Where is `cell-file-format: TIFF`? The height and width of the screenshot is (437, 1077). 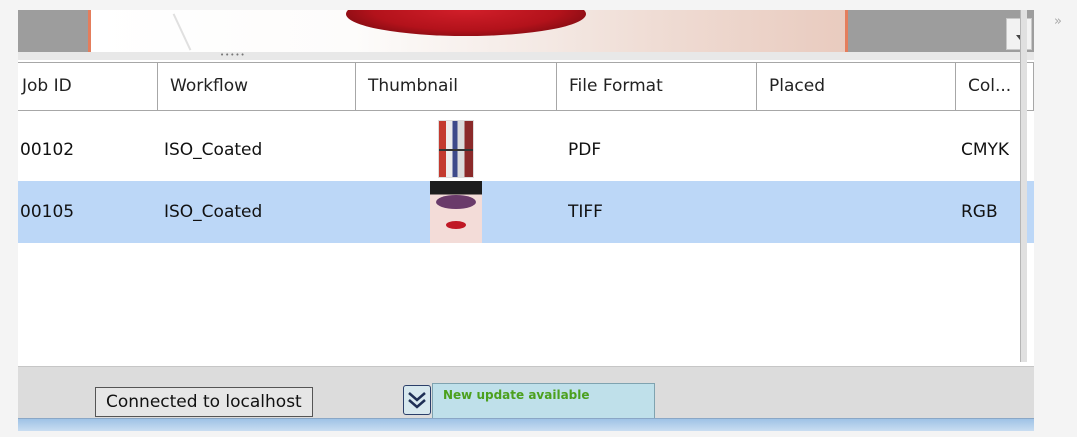 cell-file-format: TIFF is located at coordinates (585, 212).